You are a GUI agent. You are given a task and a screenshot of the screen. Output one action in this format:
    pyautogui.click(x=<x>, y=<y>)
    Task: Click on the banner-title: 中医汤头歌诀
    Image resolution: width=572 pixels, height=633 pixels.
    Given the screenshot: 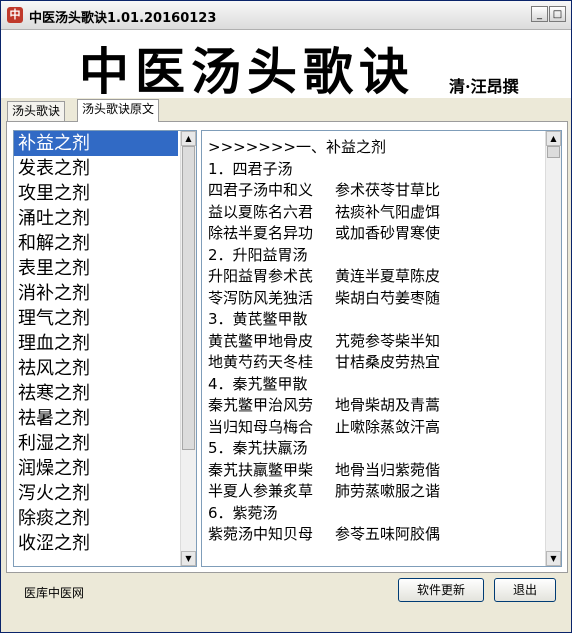 What is the action you would take?
    pyautogui.click(x=247, y=71)
    